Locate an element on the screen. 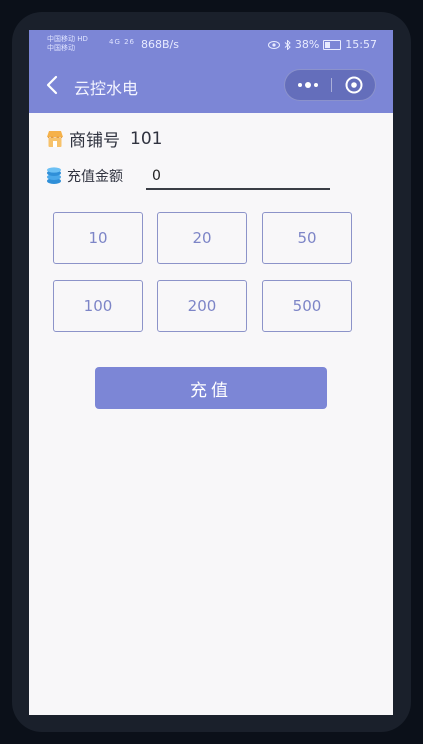 The height and width of the screenshot is (744, 423). status-right: 38% 15:57 is located at coordinates (322, 44).